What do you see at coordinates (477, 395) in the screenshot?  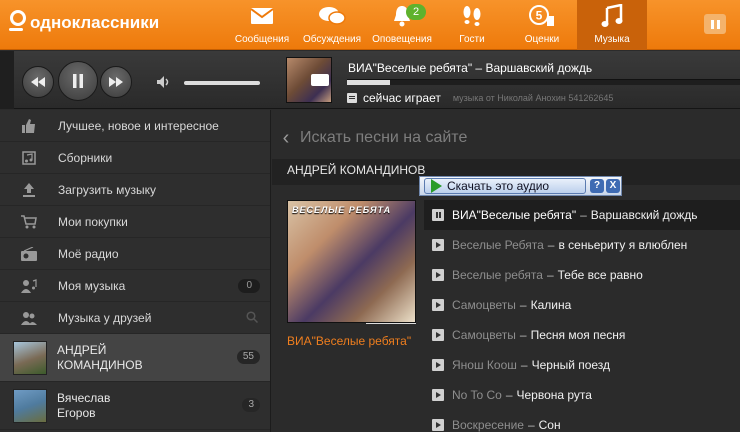 I see `track-artist: No To Co` at bounding box center [477, 395].